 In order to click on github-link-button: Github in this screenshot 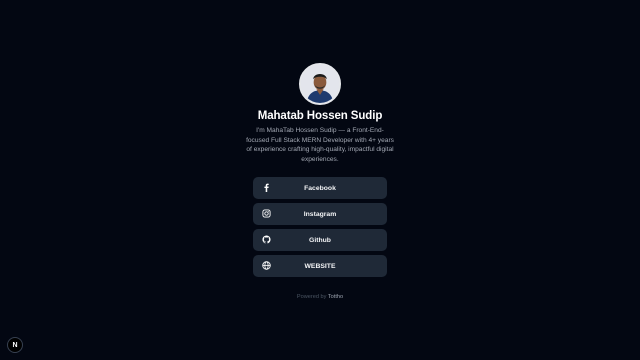, I will do `click(320, 240)`.